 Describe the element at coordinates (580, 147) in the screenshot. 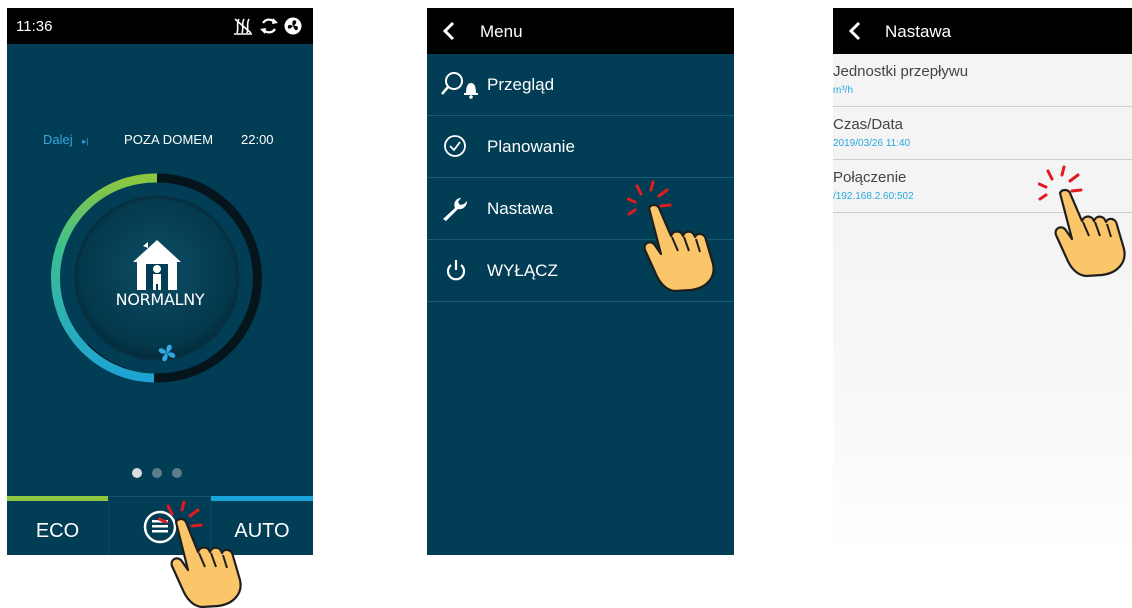

I see `menu-item-planning: Planowanie` at that location.